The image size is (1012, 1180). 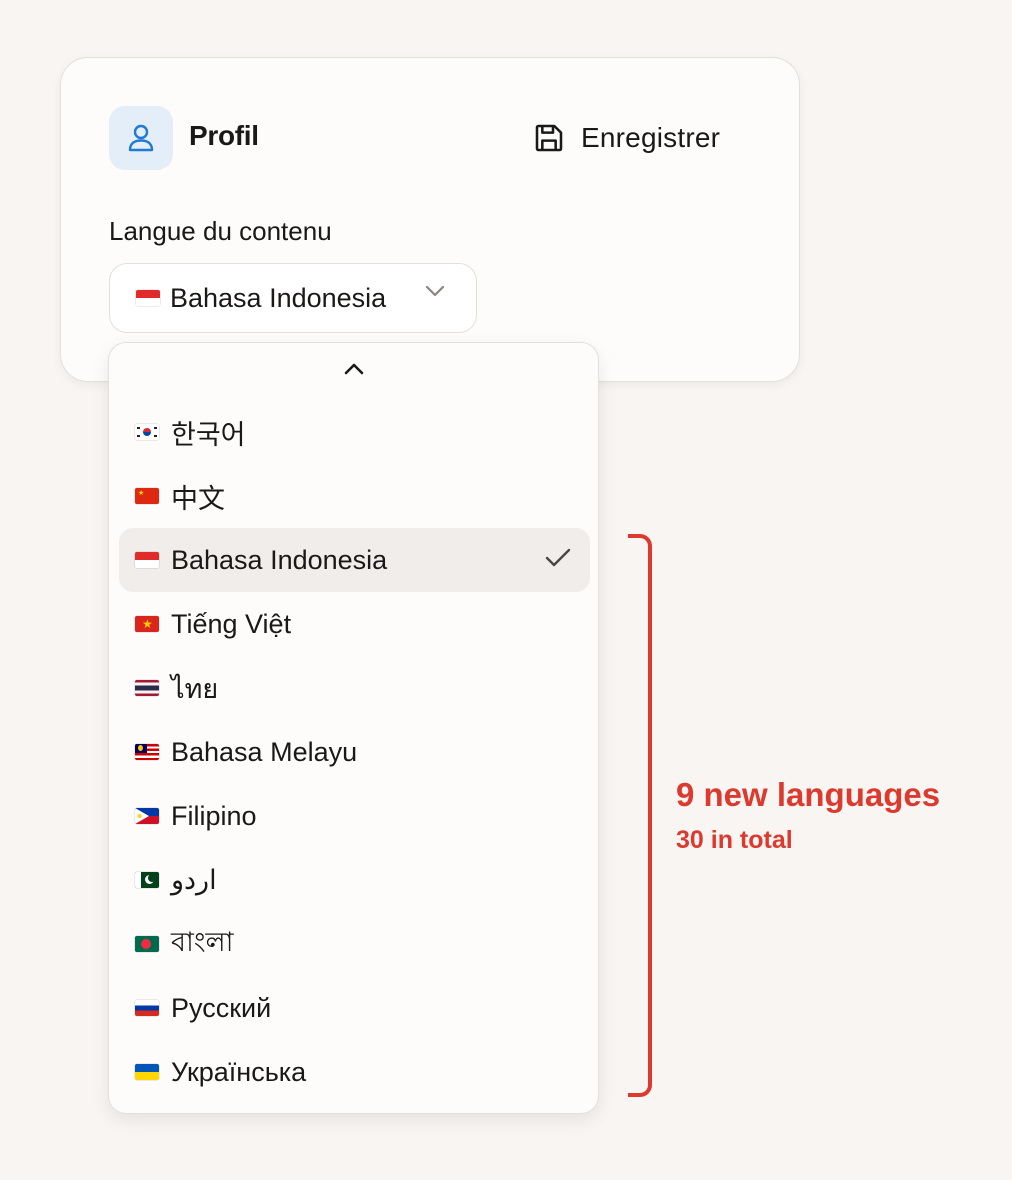 I want to click on flag-icon-russia, so click(x=147, y=1008).